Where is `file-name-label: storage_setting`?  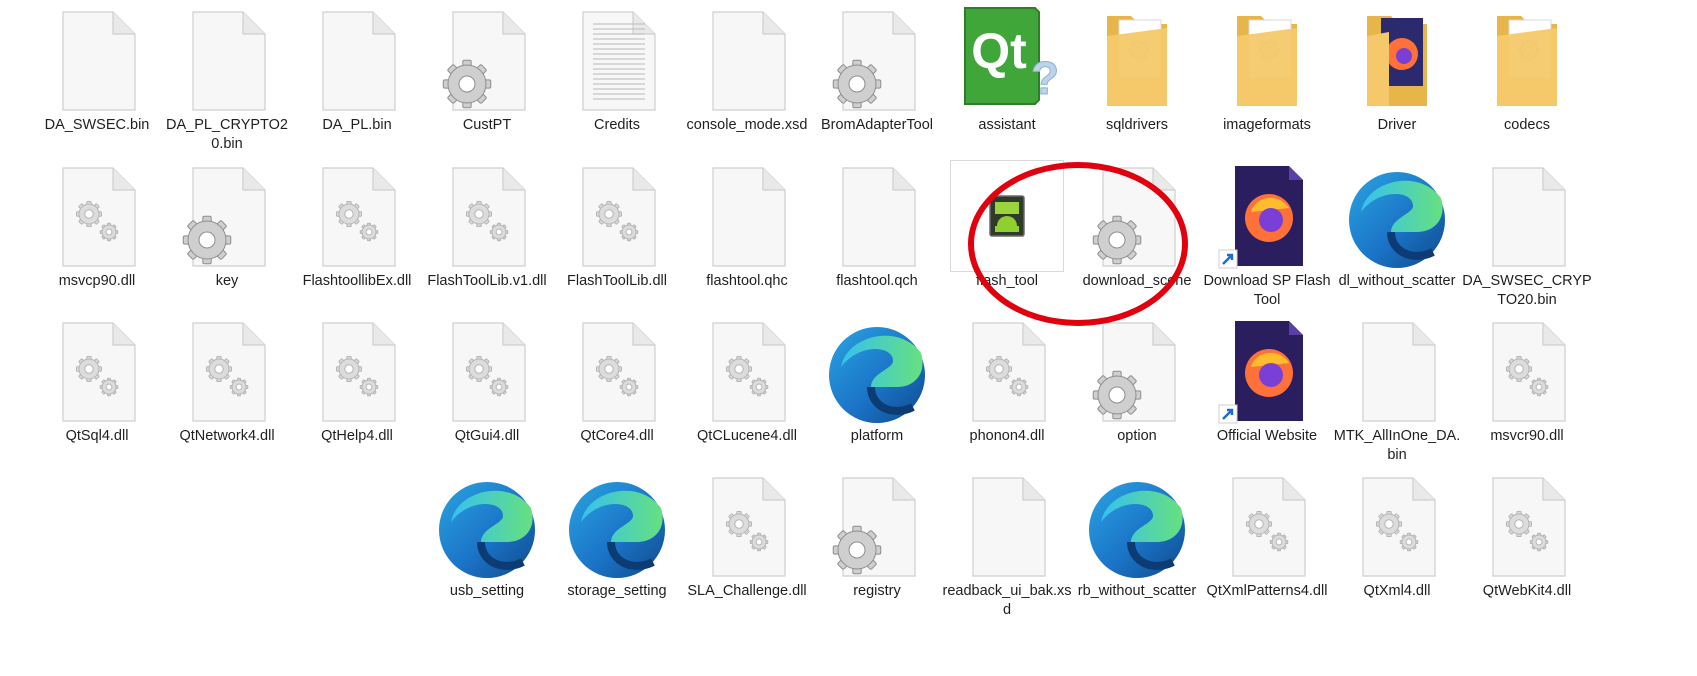 file-name-label: storage_setting is located at coordinates (617, 591).